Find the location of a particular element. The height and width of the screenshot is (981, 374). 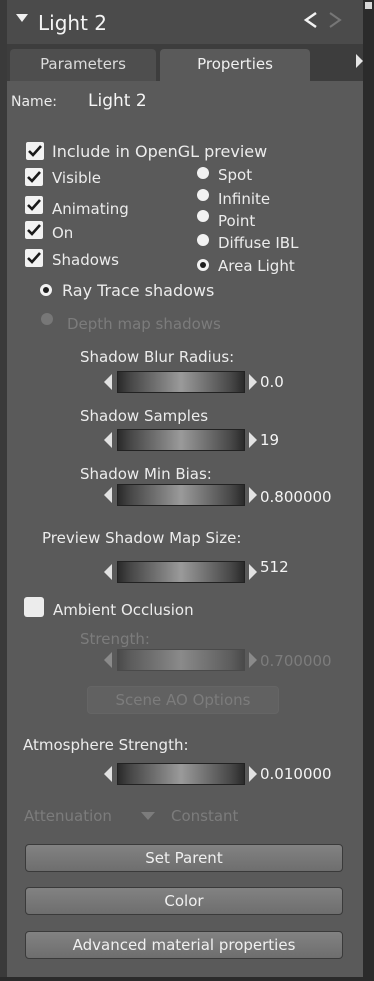

include-opengl-checkbox is located at coordinates (35, 151).